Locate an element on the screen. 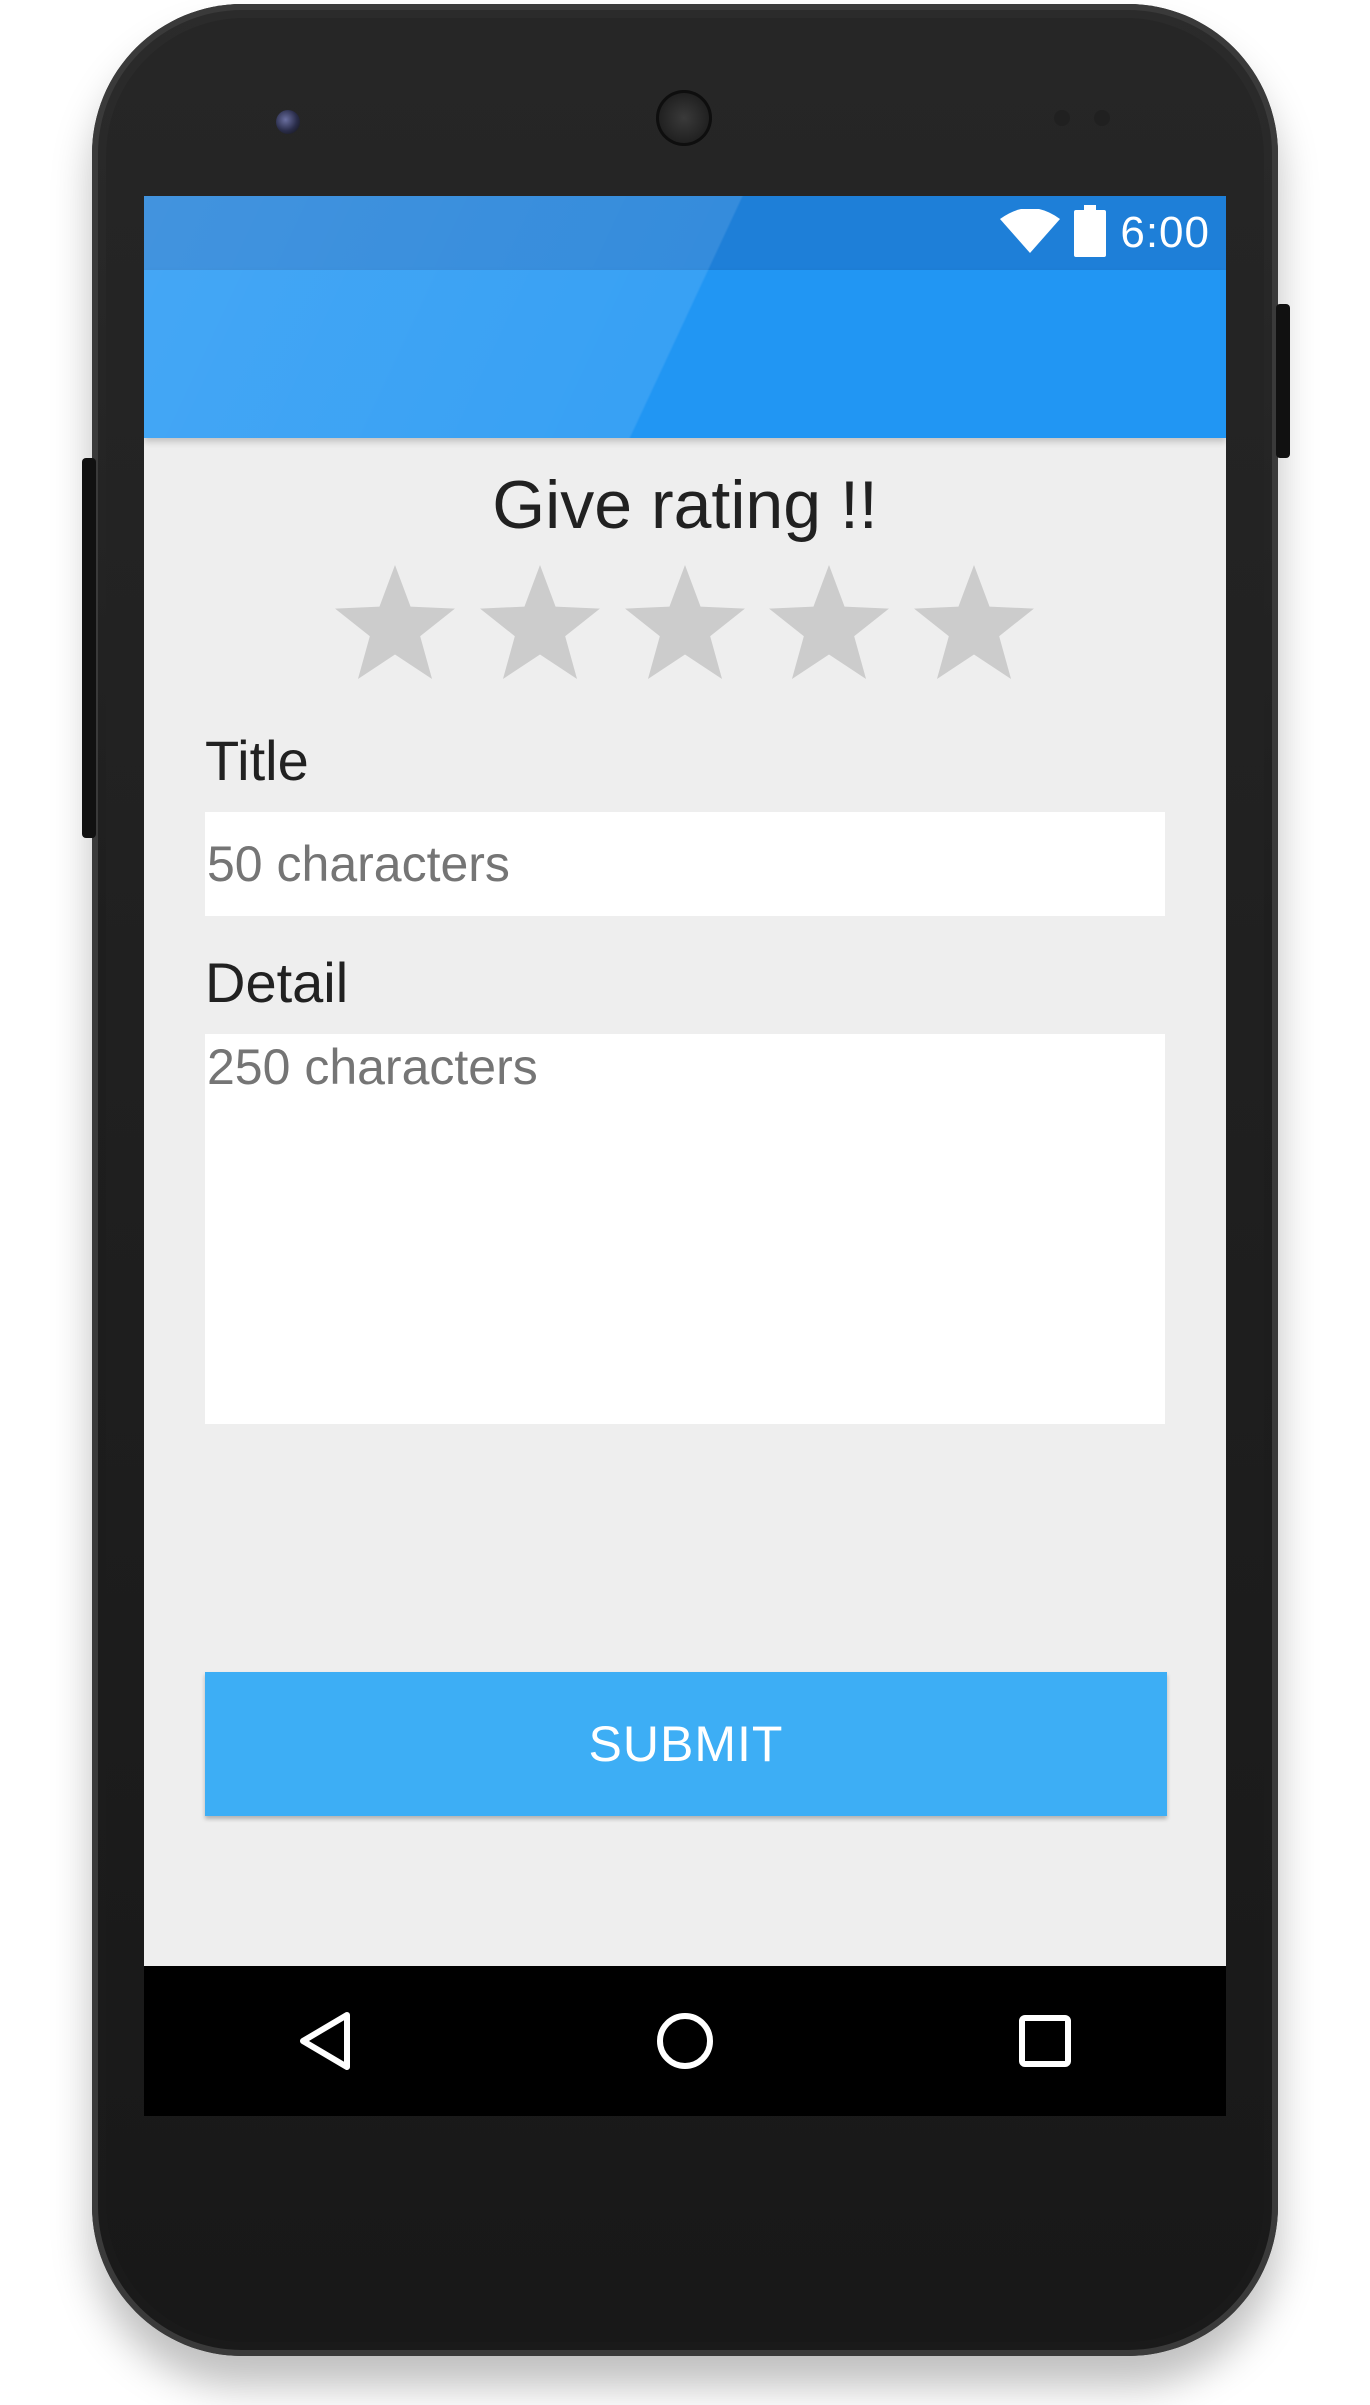  power-button is located at coordinates (1283, 381).